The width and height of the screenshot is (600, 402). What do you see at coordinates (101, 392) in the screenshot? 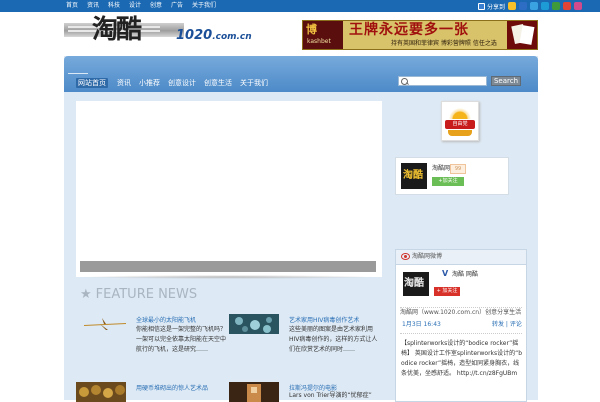
I see `news-thumb-coins` at bounding box center [101, 392].